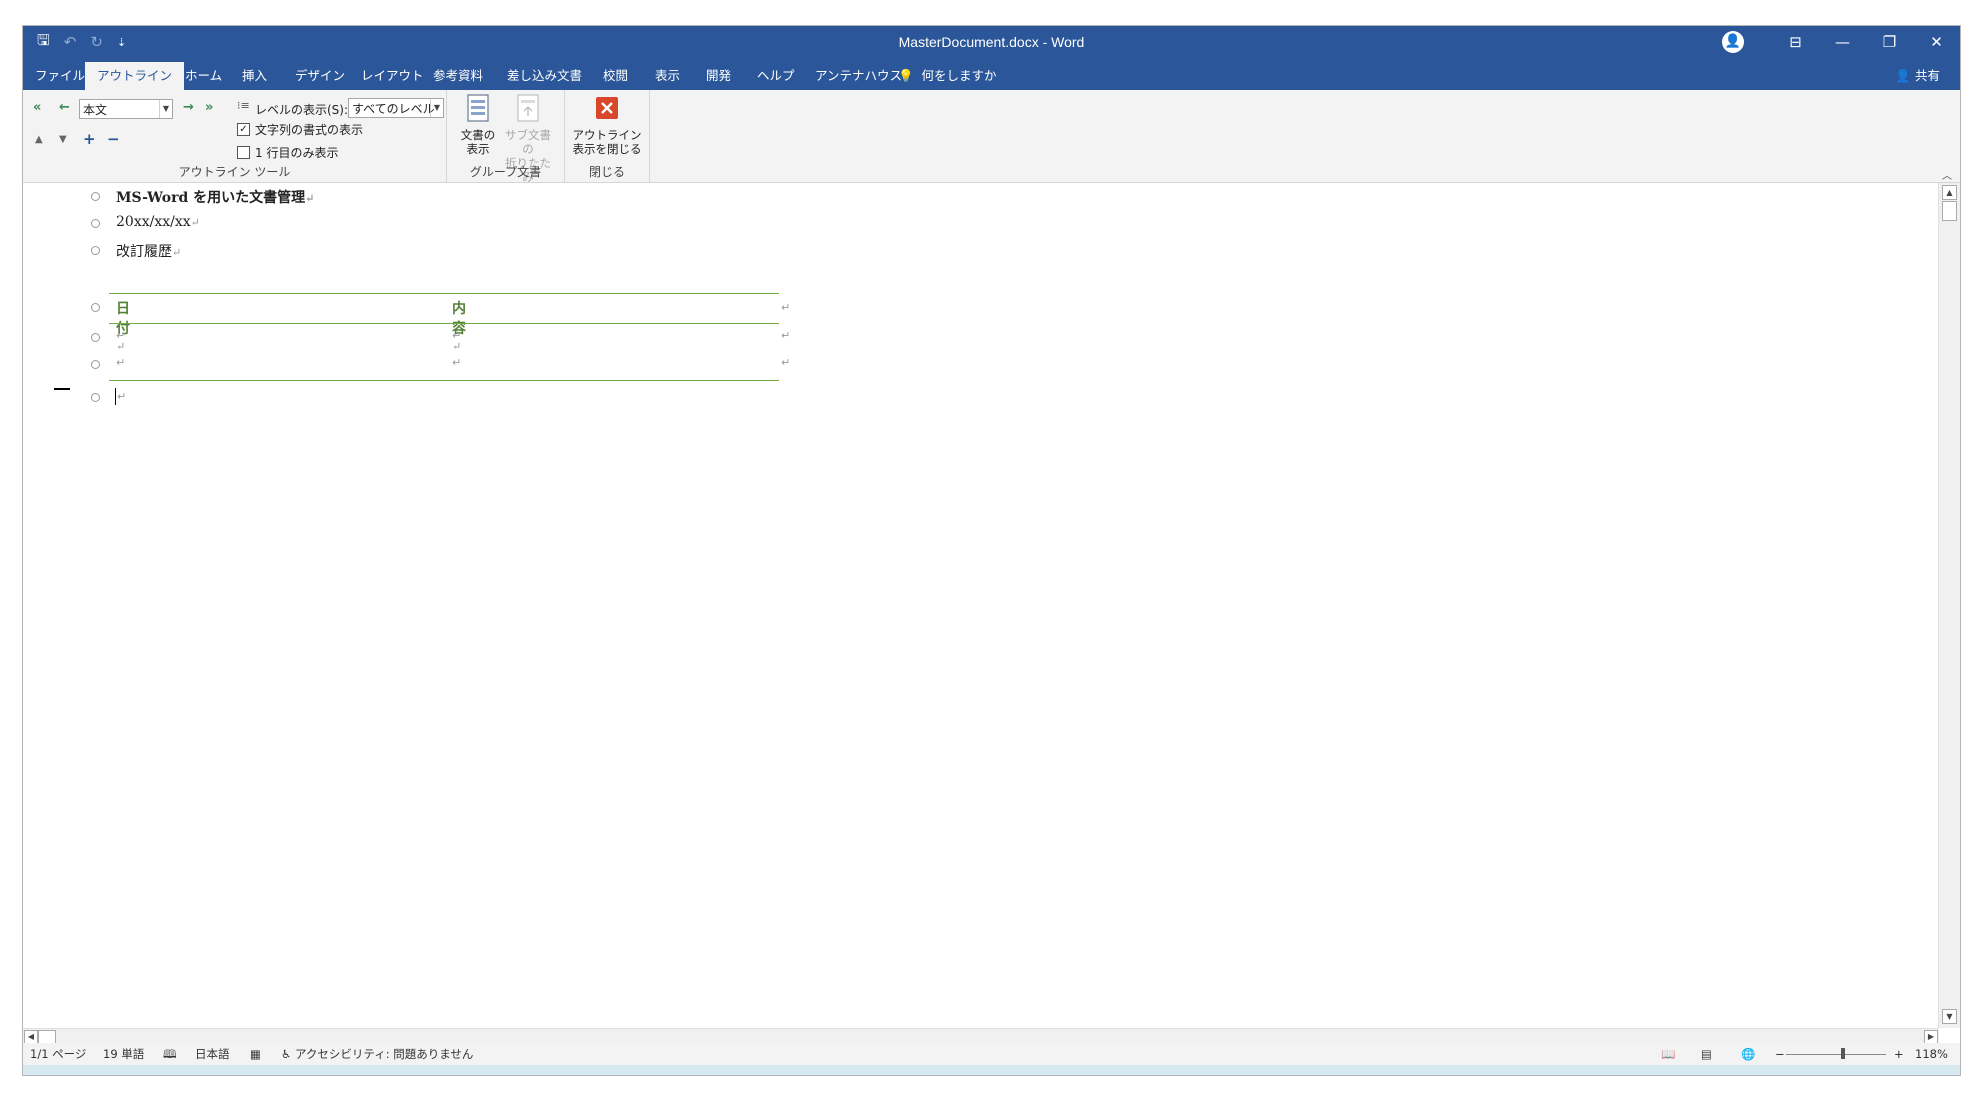  What do you see at coordinates (126, 109) in the screenshot?
I see `outline-level-select: 本文 ▼` at bounding box center [126, 109].